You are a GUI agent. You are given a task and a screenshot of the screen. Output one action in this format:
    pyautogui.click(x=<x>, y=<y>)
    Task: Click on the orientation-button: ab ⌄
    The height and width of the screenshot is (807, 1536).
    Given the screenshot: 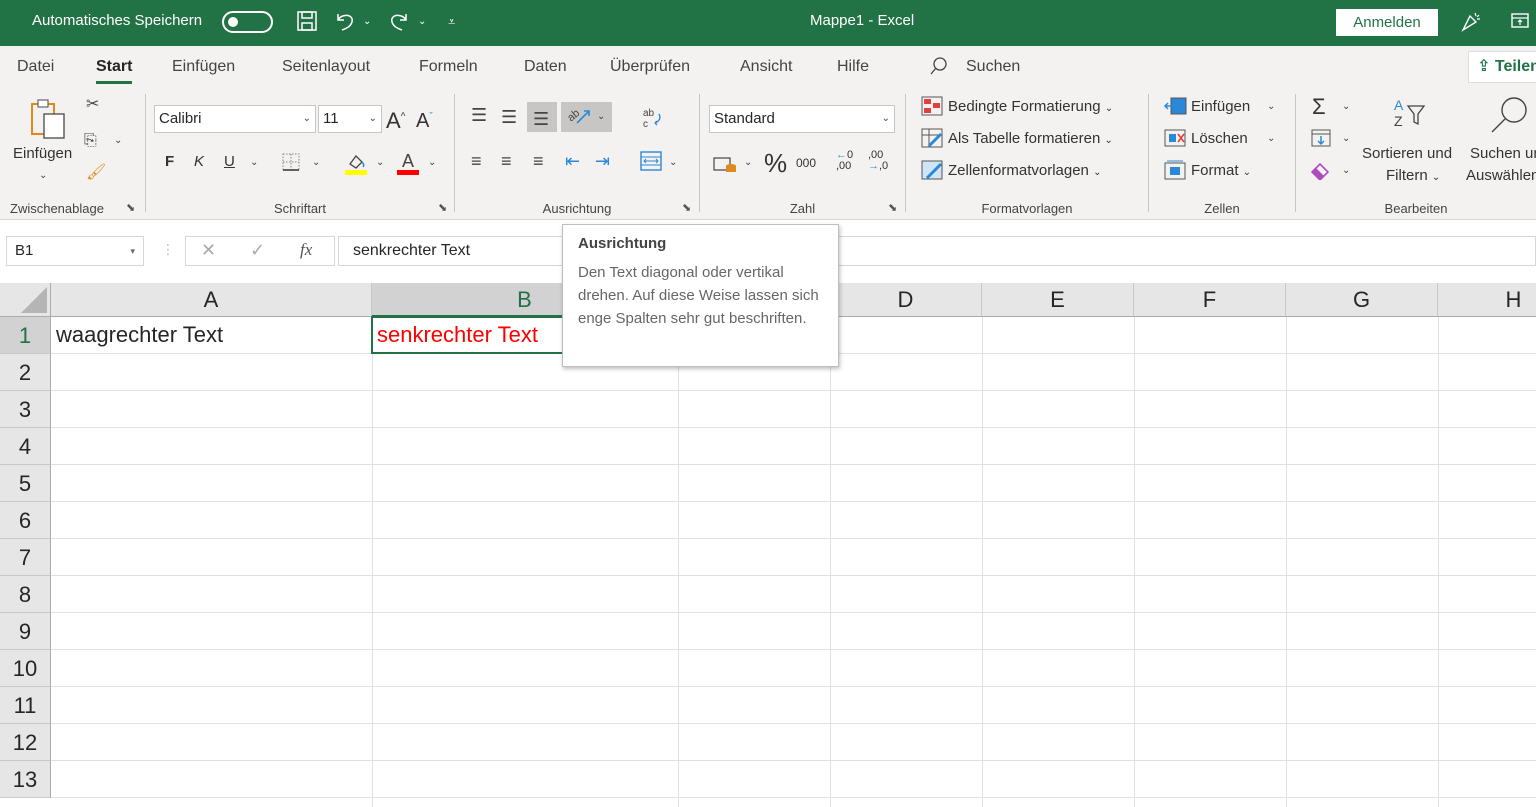 What is the action you would take?
    pyautogui.click(x=586, y=117)
    